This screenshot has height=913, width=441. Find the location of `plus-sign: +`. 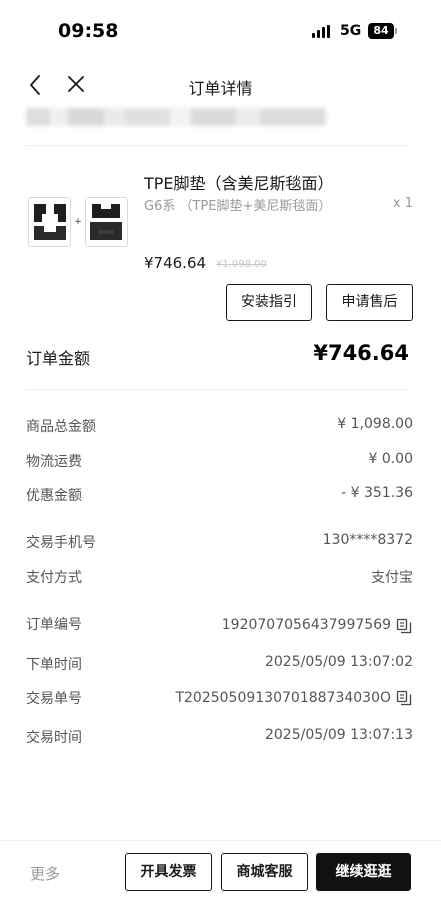

plus-sign: + is located at coordinates (78, 222).